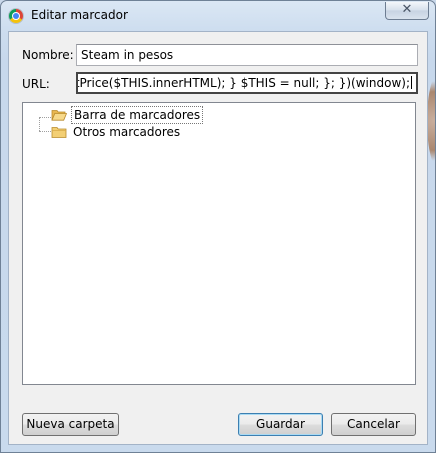 This screenshot has height=453, width=436. What do you see at coordinates (59, 132) in the screenshot?
I see `folder-icon` at bounding box center [59, 132].